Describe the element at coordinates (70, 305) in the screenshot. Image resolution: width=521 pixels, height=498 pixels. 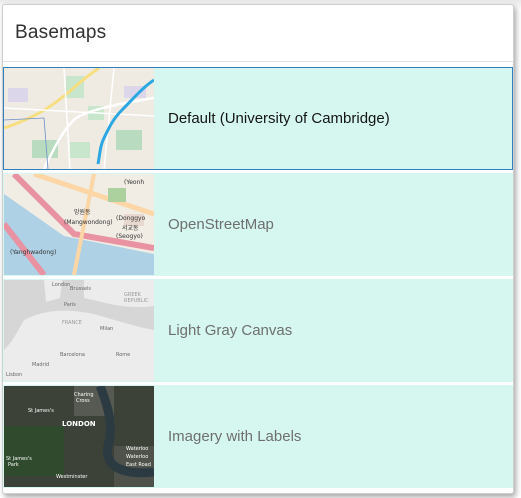
I see `gray-label-paris: Paris` at that location.